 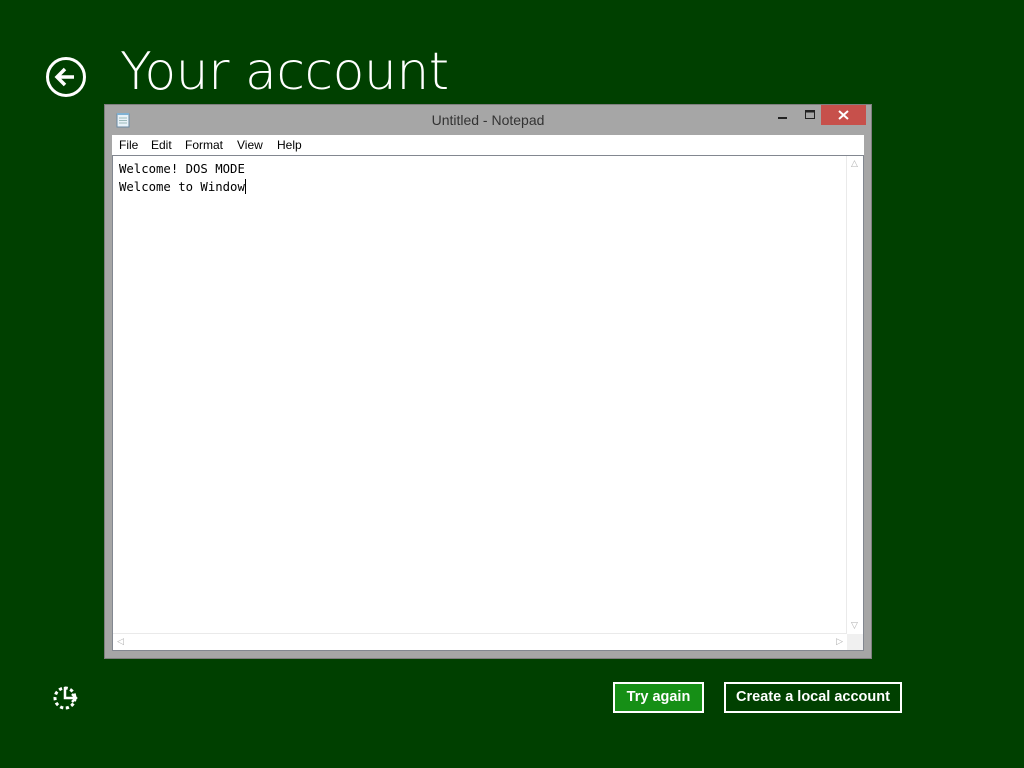 I want to click on ease-of-access-button, so click(x=66, y=698).